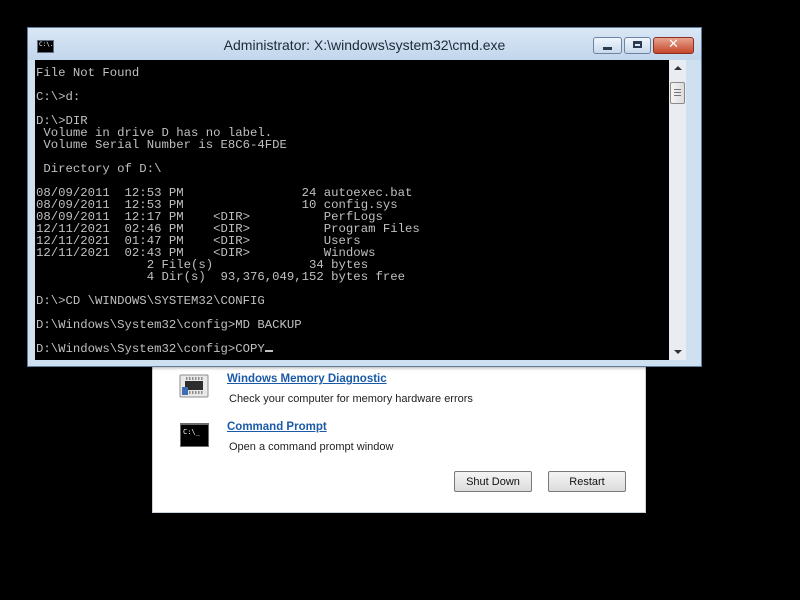 The height and width of the screenshot is (600, 800). I want to click on command-prompt-icon: C:\_, so click(195, 435).